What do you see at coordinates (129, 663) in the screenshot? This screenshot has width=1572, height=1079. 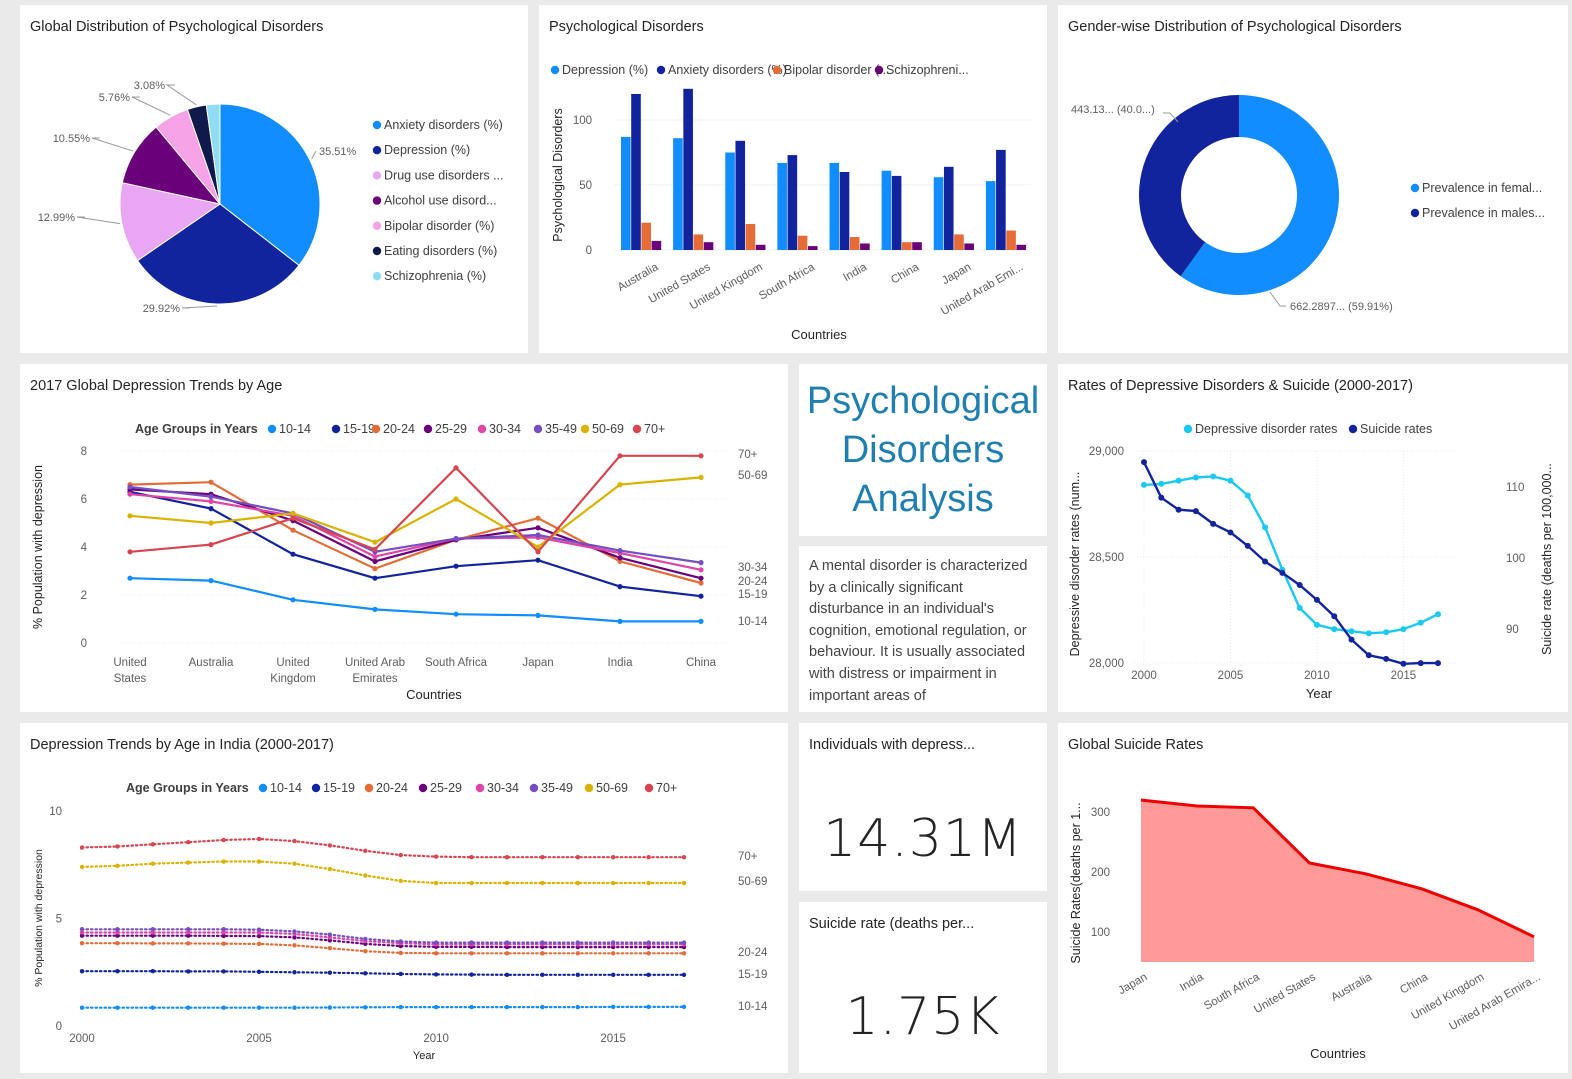 I see `trend2017-x-tick: United` at bounding box center [129, 663].